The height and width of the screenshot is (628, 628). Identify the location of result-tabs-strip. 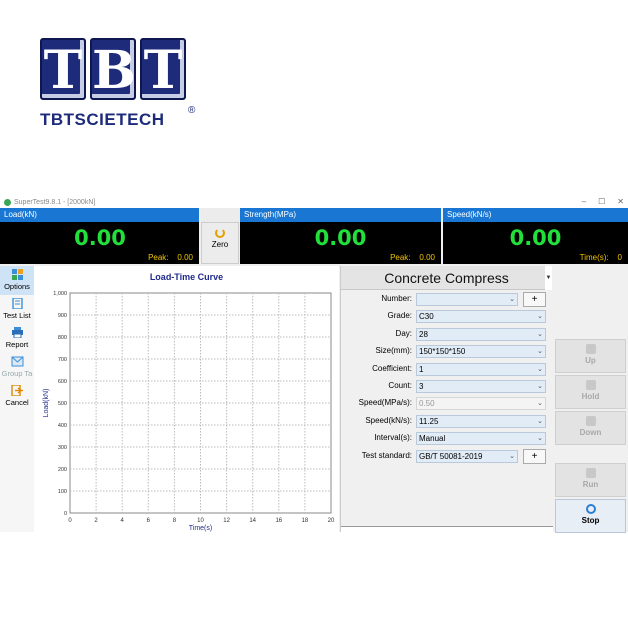
(447, 529).